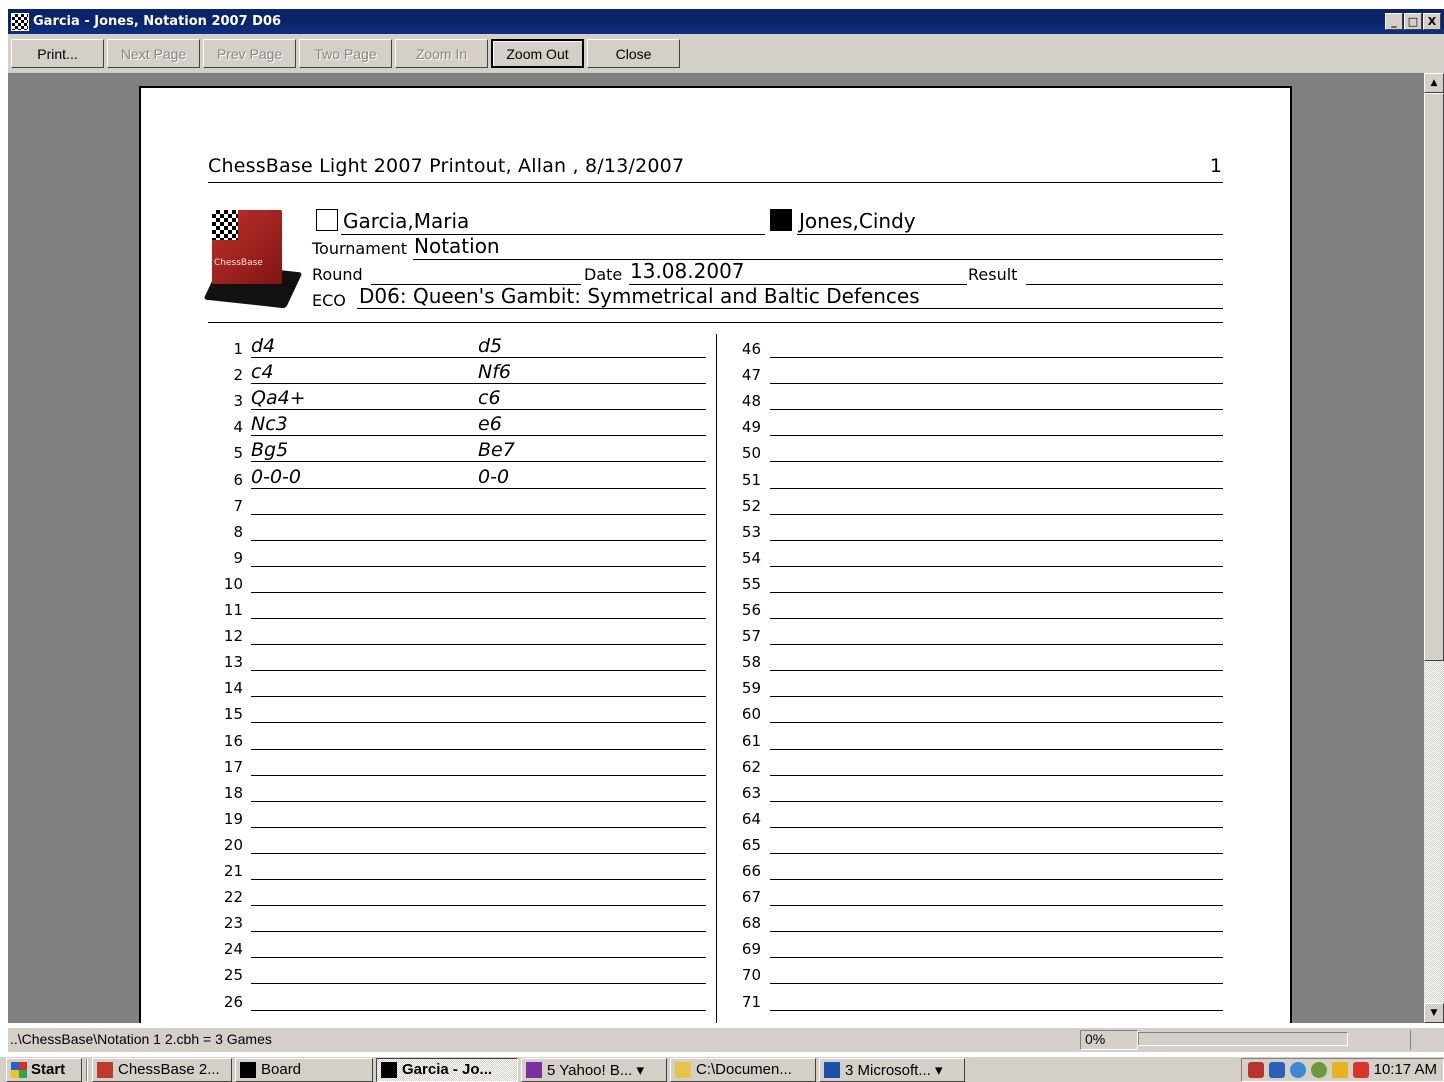 This screenshot has height=1082, width=1444. I want to click on app-icon, so click(1276, 1069).